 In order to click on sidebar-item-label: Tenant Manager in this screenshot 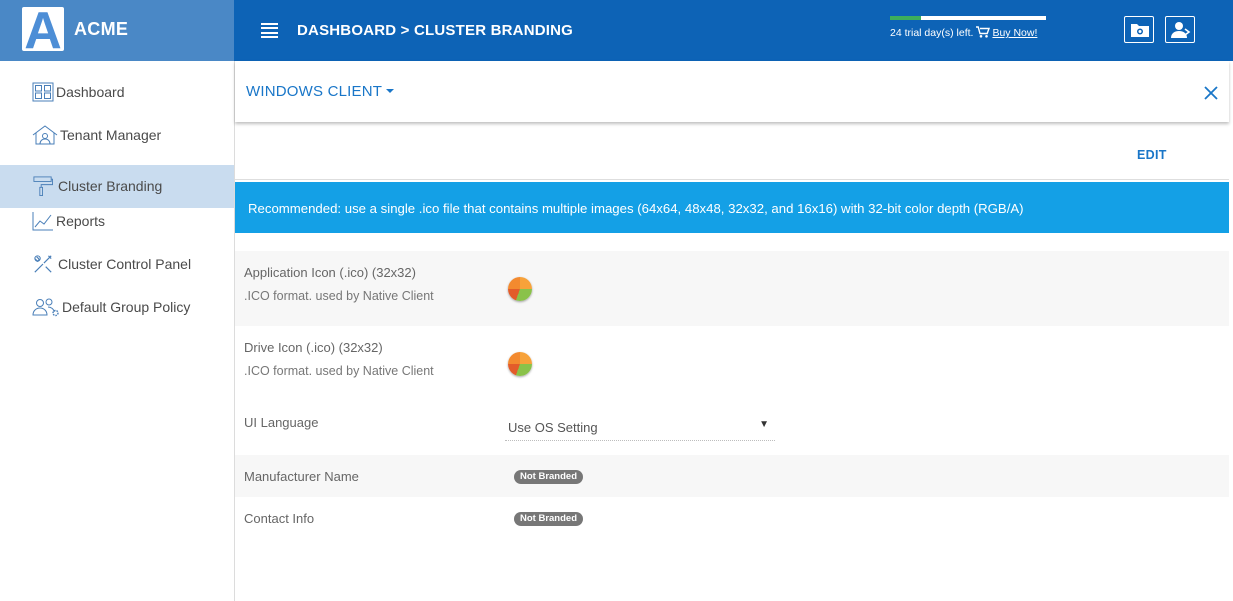, I will do `click(111, 135)`.